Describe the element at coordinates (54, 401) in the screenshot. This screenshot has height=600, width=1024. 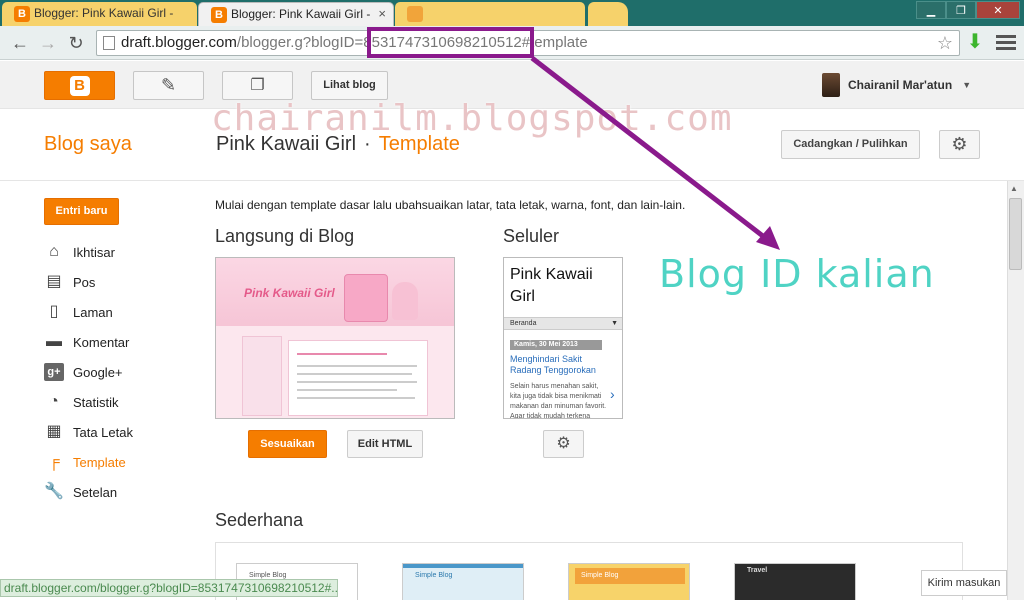
I see `stats-icon: ◔` at that location.